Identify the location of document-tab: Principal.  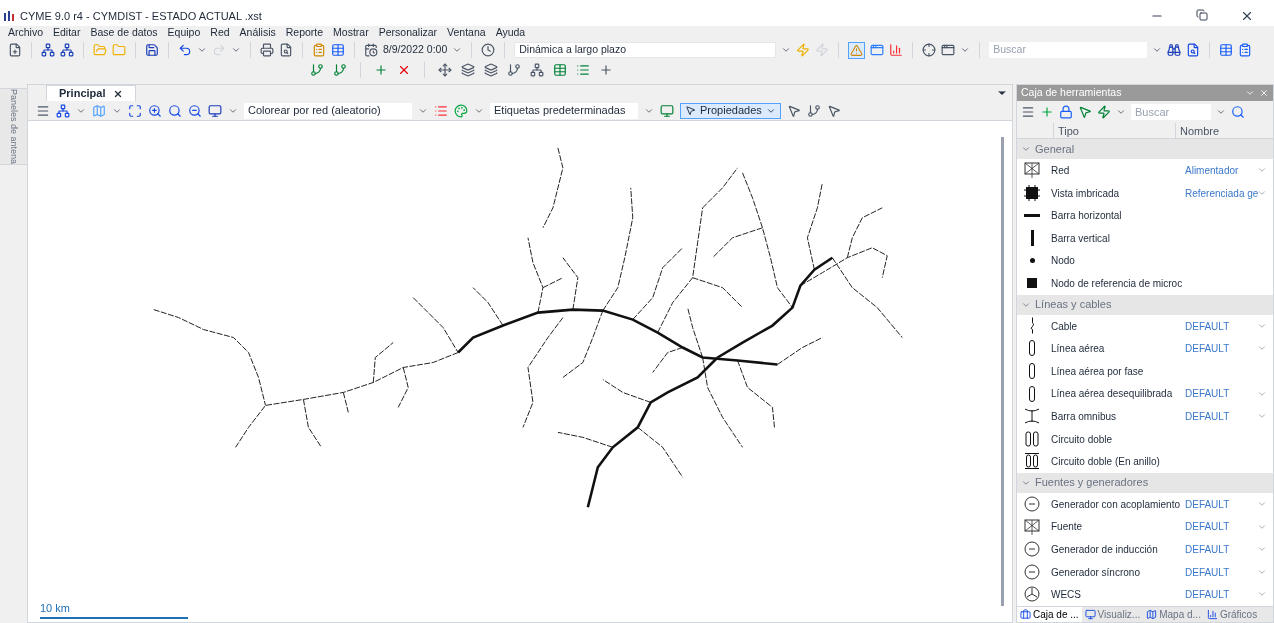
(91, 93).